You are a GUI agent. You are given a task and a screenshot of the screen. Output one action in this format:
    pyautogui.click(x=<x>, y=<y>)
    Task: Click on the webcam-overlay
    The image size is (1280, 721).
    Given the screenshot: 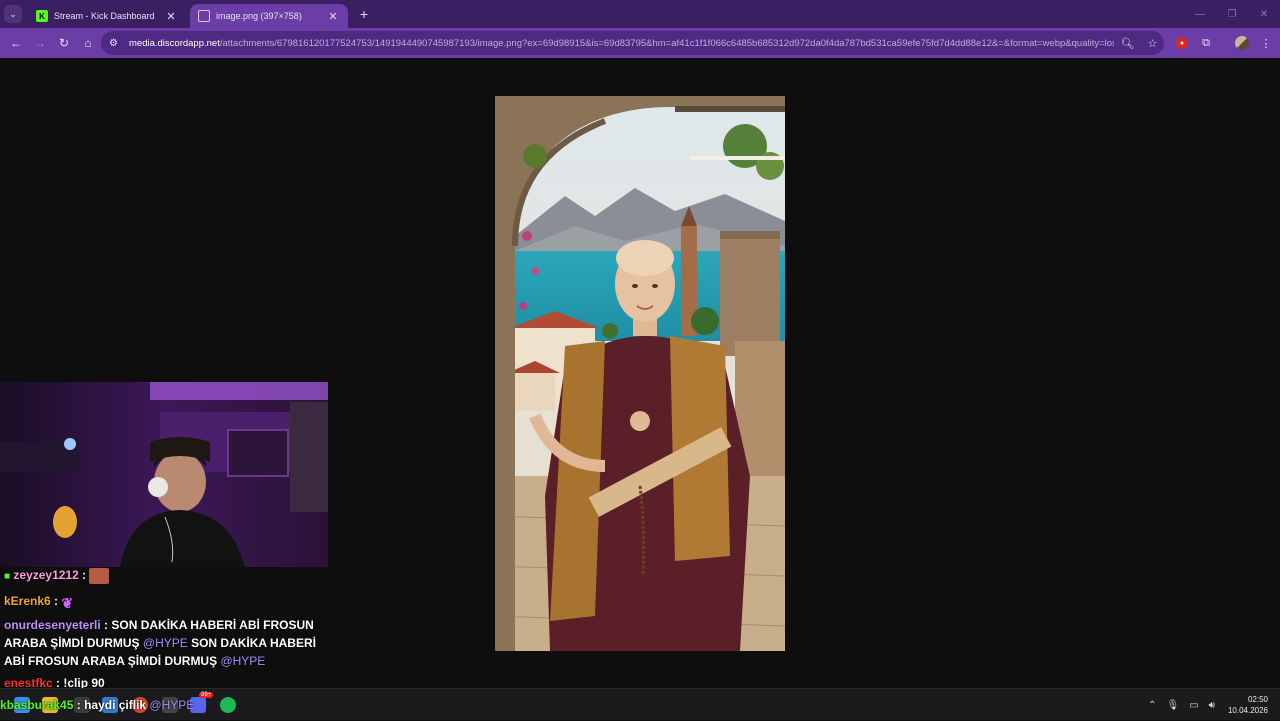 What is the action you would take?
    pyautogui.click(x=164, y=474)
    